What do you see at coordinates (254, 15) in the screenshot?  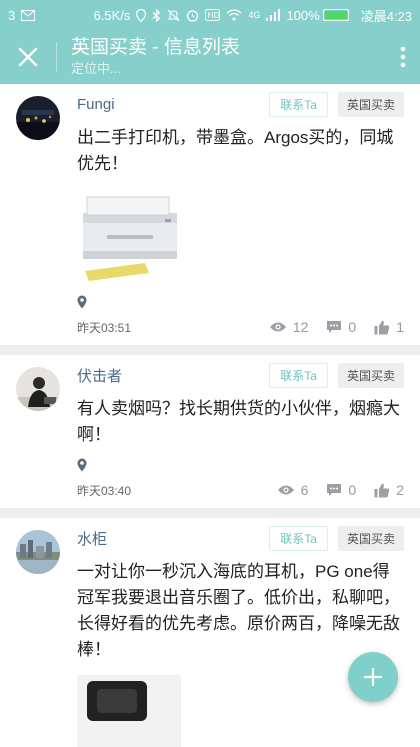 I see `signal-type: 4G` at bounding box center [254, 15].